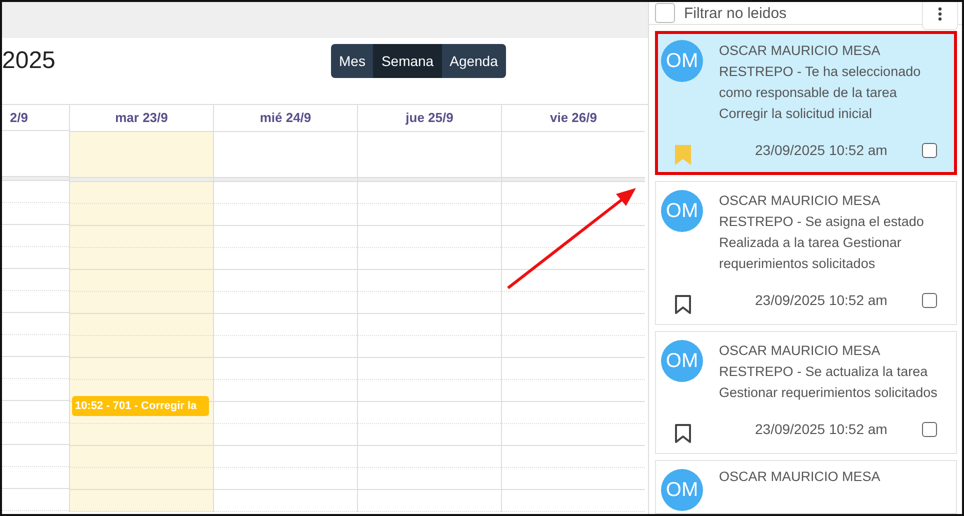 The image size is (964, 516). What do you see at coordinates (735, 13) in the screenshot?
I see `filter-label: Filtrar no leidos` at bounding box center [735, 13].